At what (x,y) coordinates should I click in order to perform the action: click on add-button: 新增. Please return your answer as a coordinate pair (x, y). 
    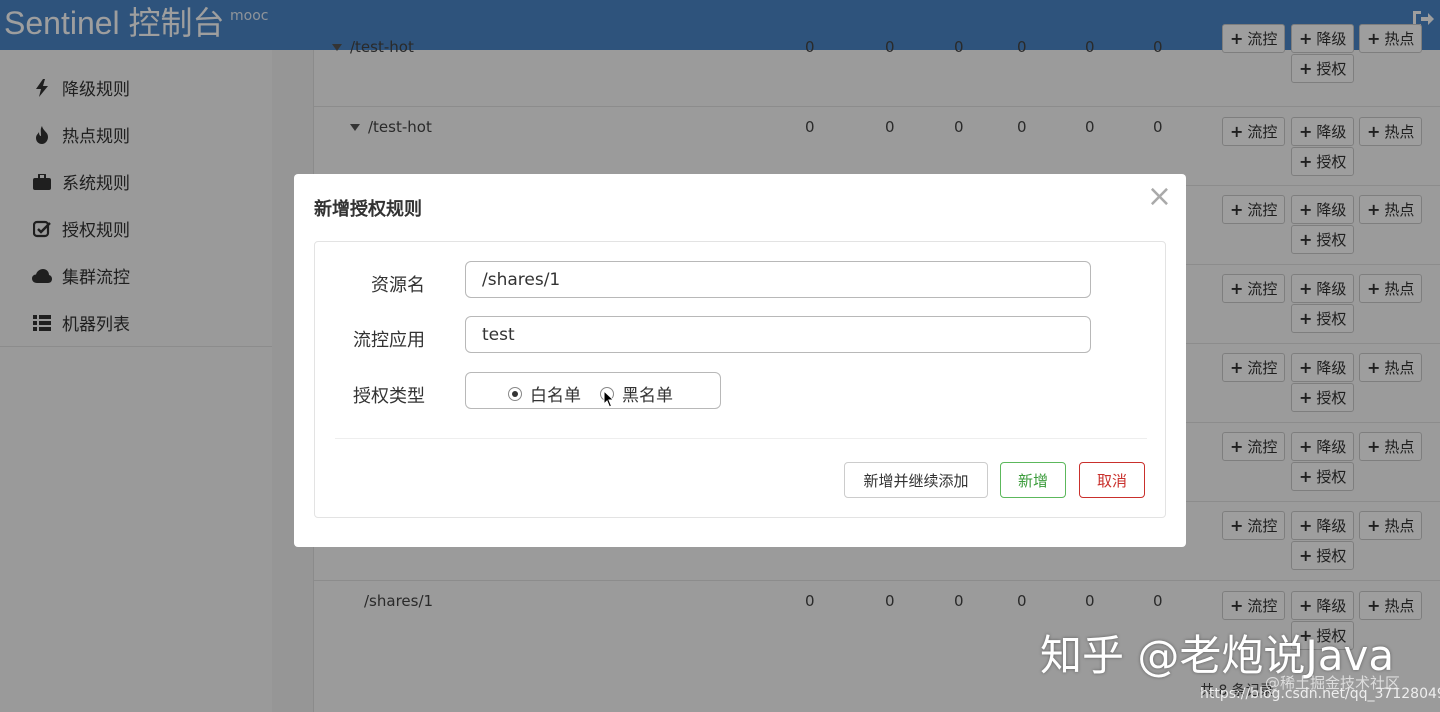
    Looking at the image, I should click on (1033, 480).